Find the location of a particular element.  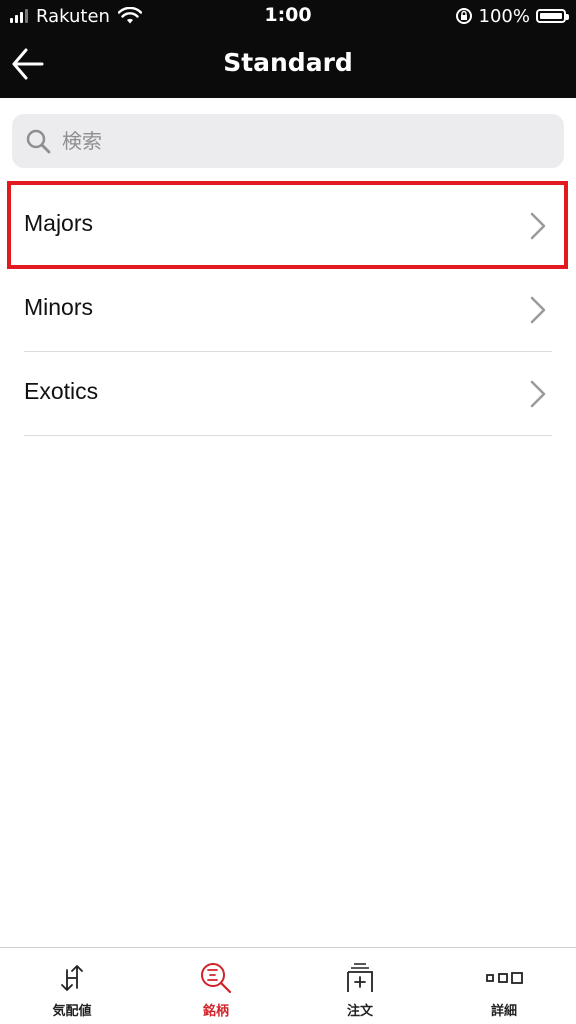

page-title: Standard is located at coordinates (288, 62).